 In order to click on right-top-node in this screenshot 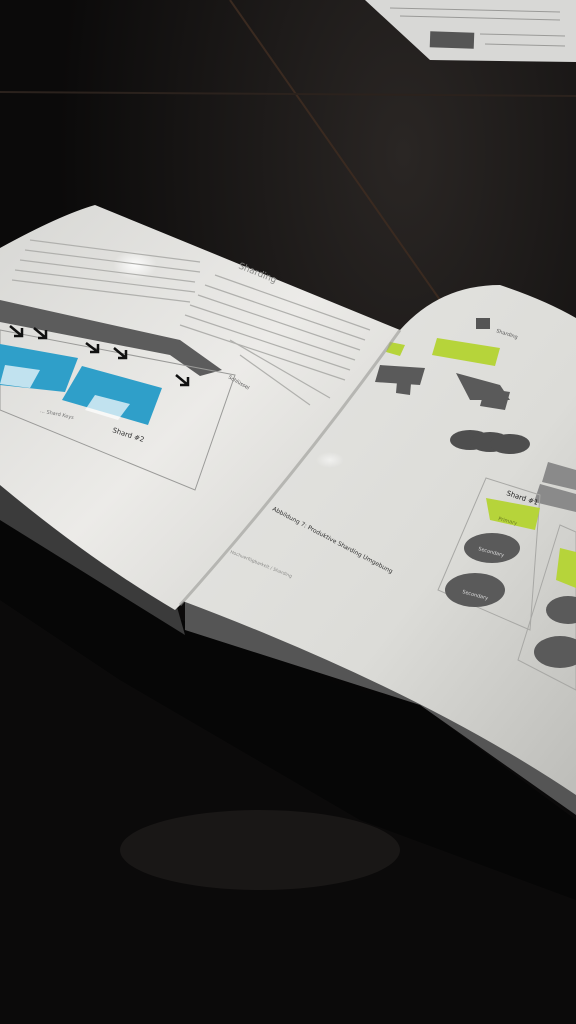, I will do `click(483, 323)`.